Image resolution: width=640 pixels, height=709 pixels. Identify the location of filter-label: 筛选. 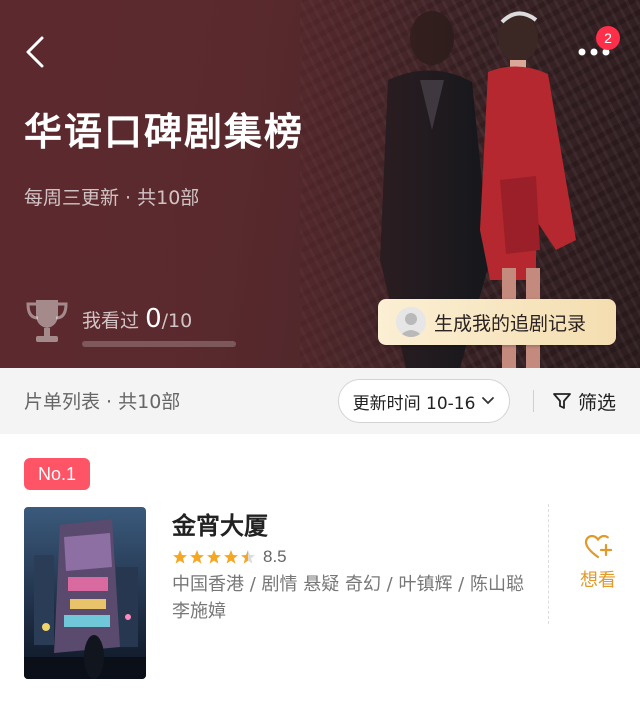
(597, 402).